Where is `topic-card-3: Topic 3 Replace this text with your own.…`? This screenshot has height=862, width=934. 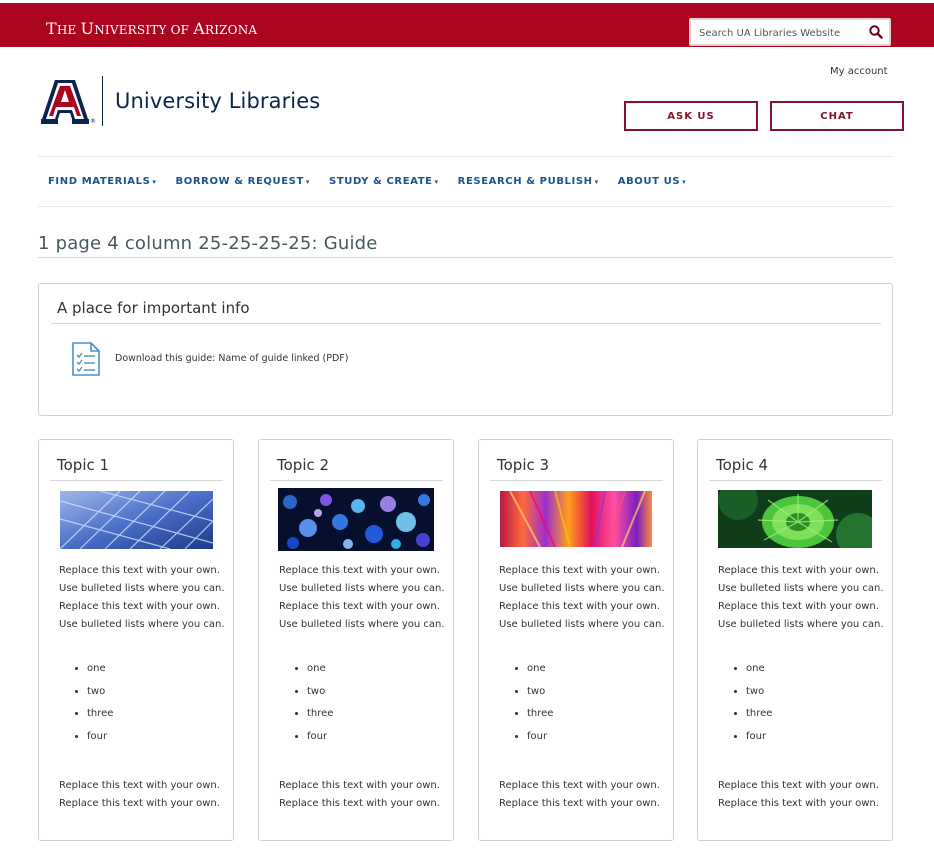 topic-card-3: Topic 3 Replace this text with your own.… is located at coordinates (576, 640).